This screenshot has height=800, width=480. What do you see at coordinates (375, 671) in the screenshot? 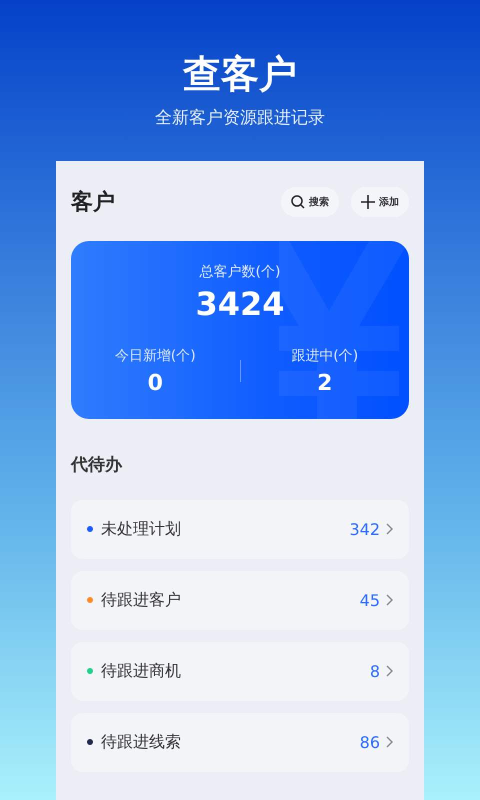
I see `todo-count: 8` at bounding box center [375, 671].